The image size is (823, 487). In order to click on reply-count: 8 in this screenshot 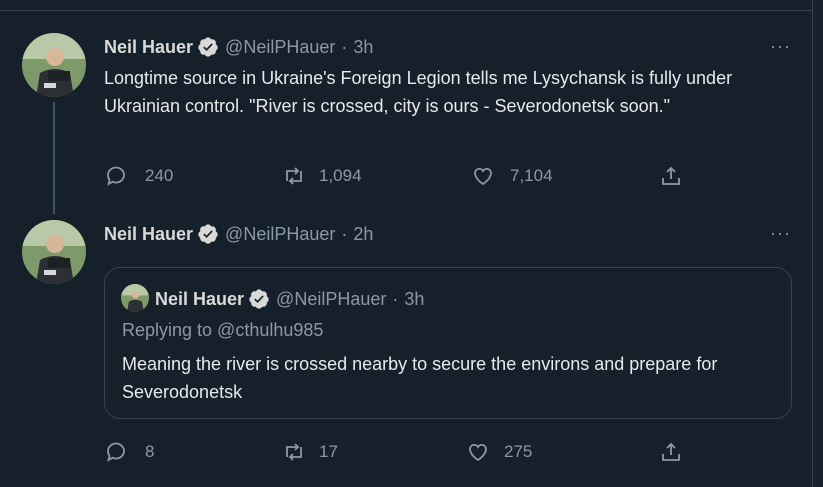, I will do `click(150, 451)`.